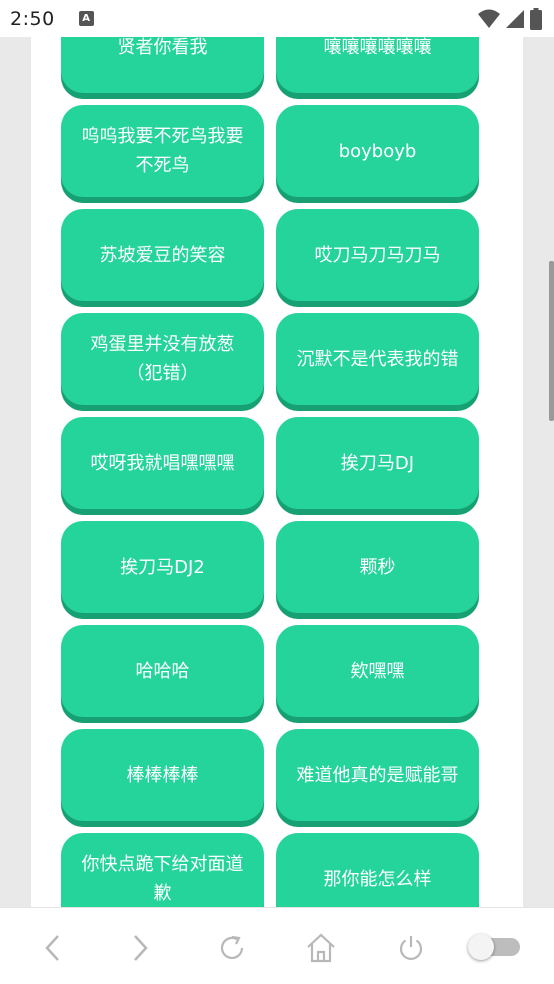 This screenshot has height=984, width=554. Describe the element at coordinates (32, 18) in the screenshot. I see `status-time: 2:50` at that location.